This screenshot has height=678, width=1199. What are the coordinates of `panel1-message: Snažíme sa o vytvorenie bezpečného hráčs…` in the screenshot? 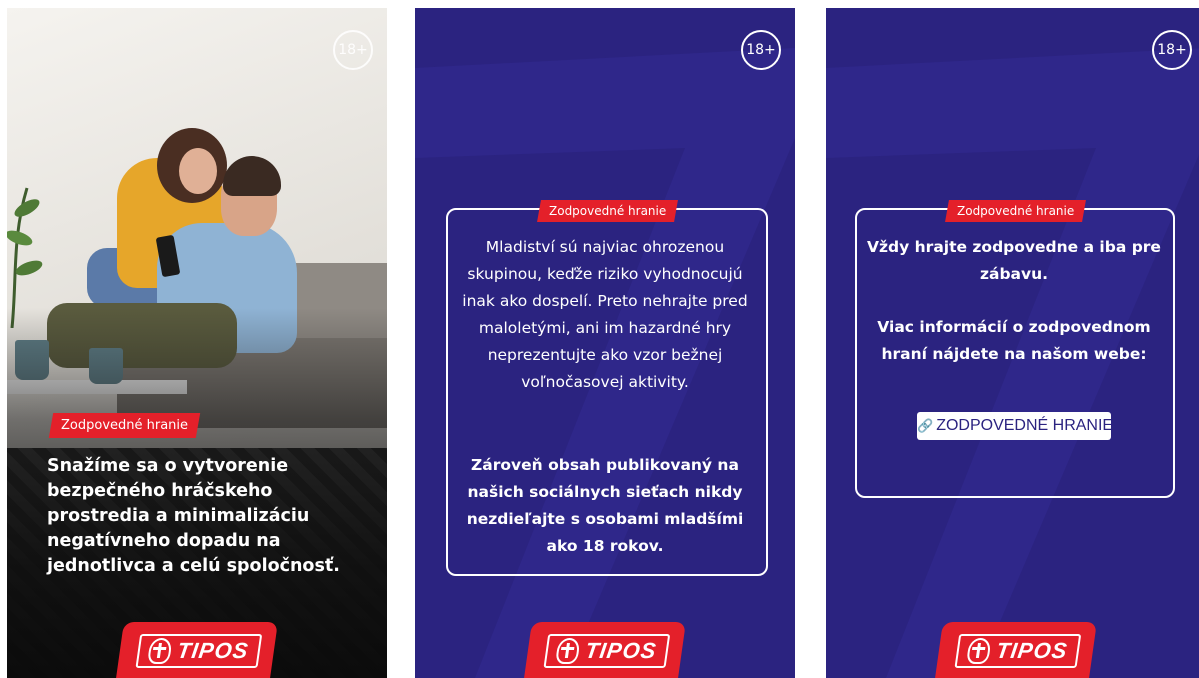 It's located at (193, 516).